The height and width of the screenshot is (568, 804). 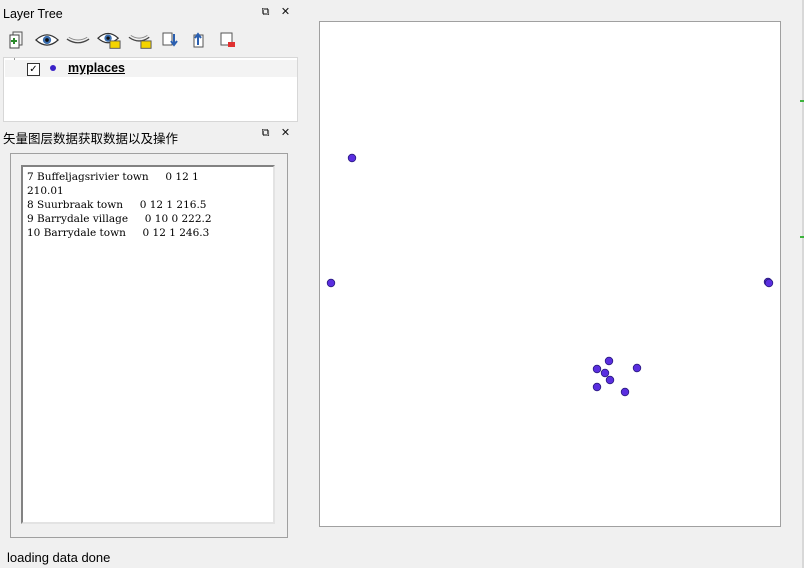 What do you see at coordinates (122, 40) in the screenshot?
I see `layer-tree-toolbar` at bounding box center [122, 40].